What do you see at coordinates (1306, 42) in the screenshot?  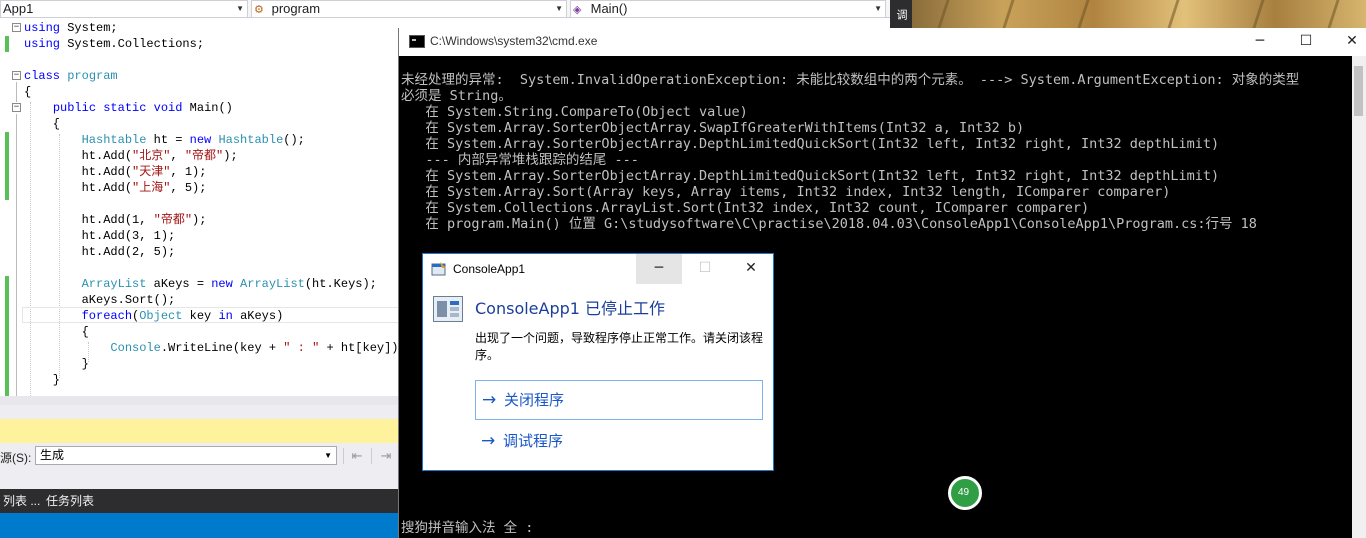 I see `maximize-button: ☐` at bounding box center [1306, 42].